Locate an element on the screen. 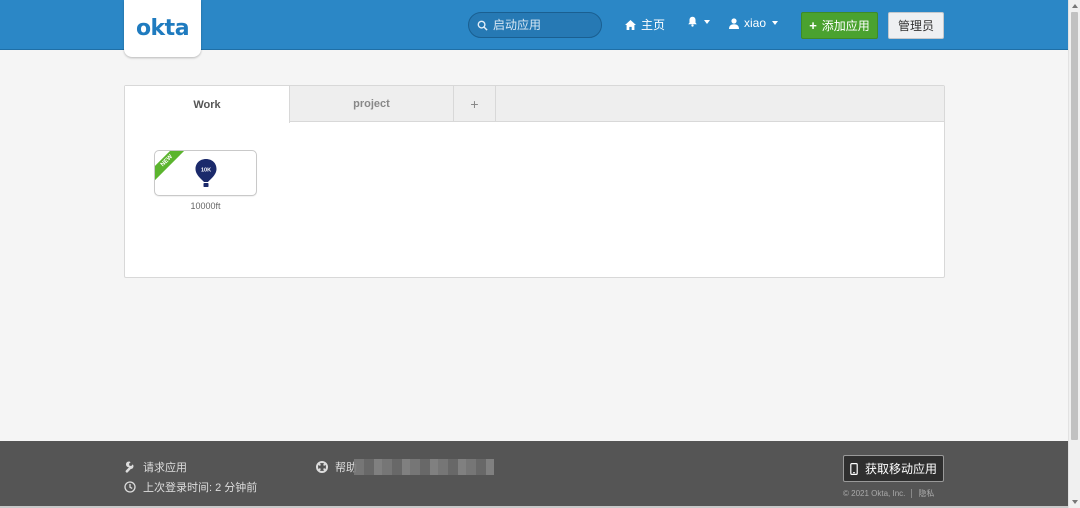 The image size is (1080, 508). user-icon is located at coordinates (734, 23).